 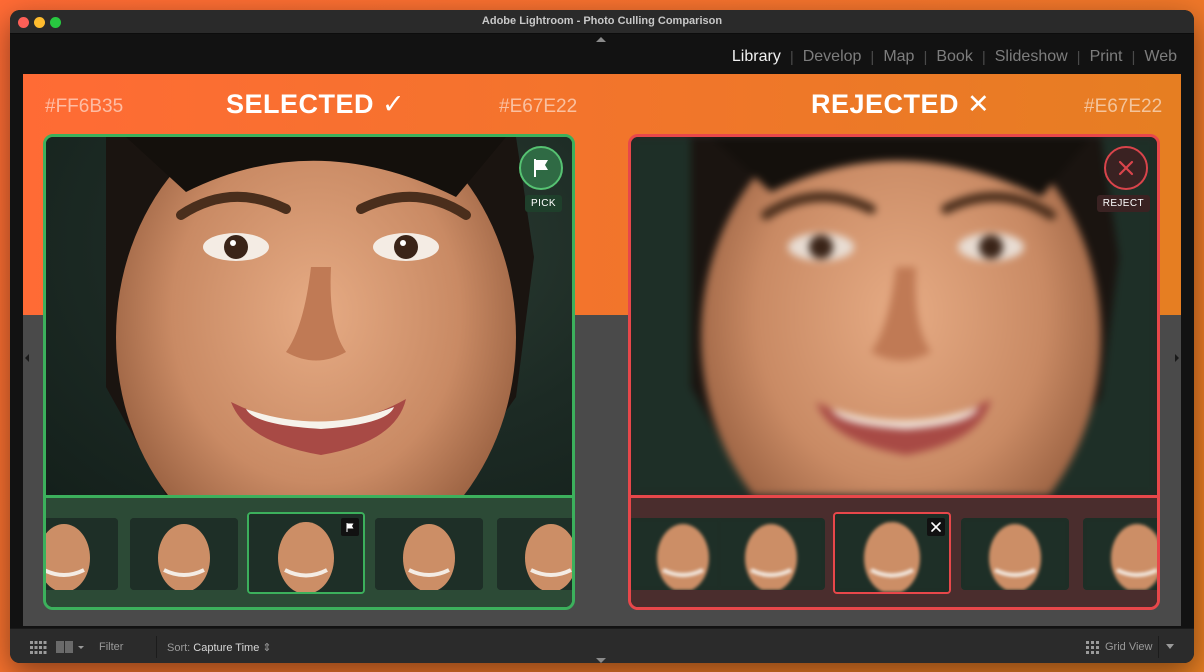 I want to click on thumb-reject-badge, so click(x=936, y=527).